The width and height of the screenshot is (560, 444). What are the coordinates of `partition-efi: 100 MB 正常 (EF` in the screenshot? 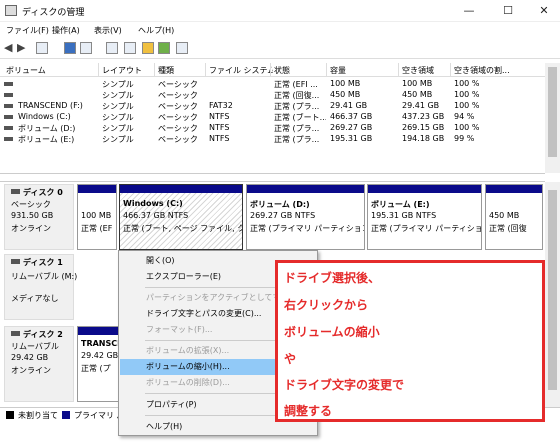 It's located at (97, 217).